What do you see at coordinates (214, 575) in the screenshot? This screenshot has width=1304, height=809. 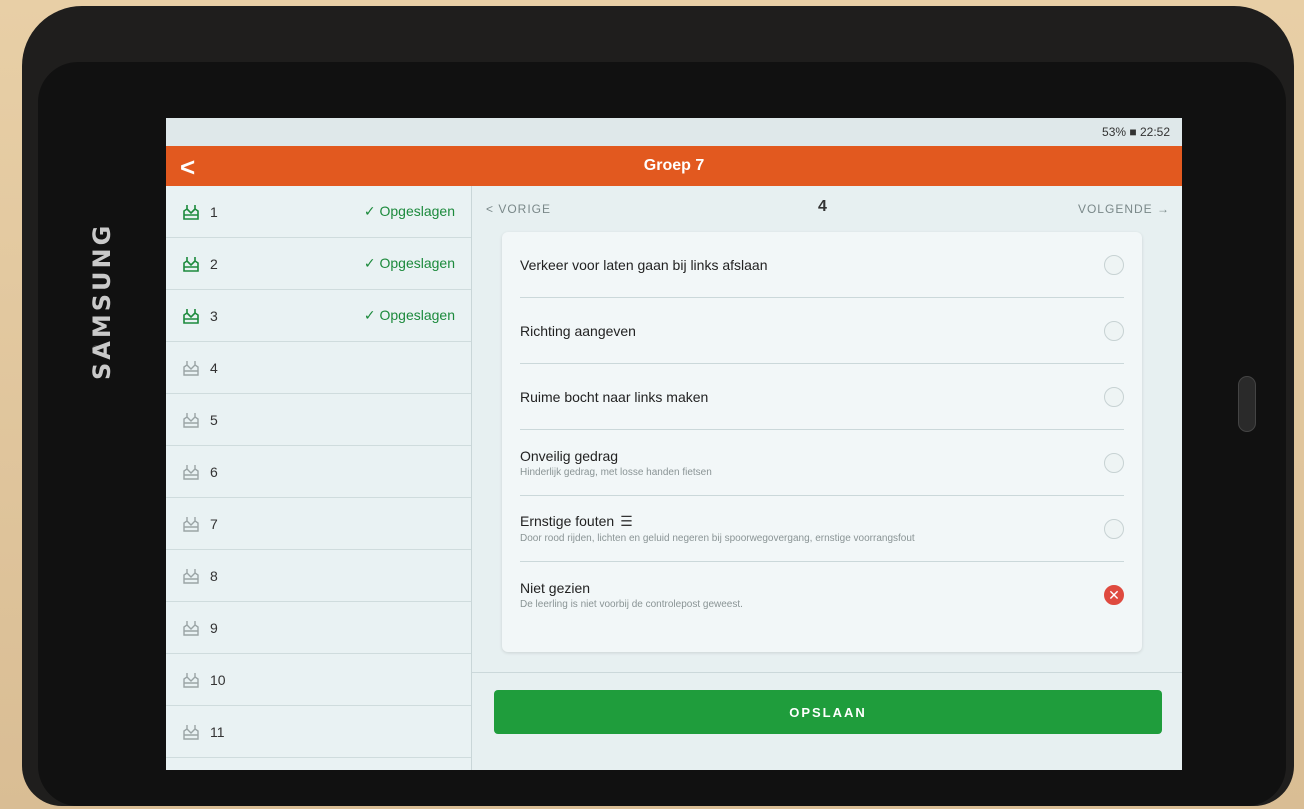 I see `sidebar-item-label: 8` at bounding box center [214, 575].